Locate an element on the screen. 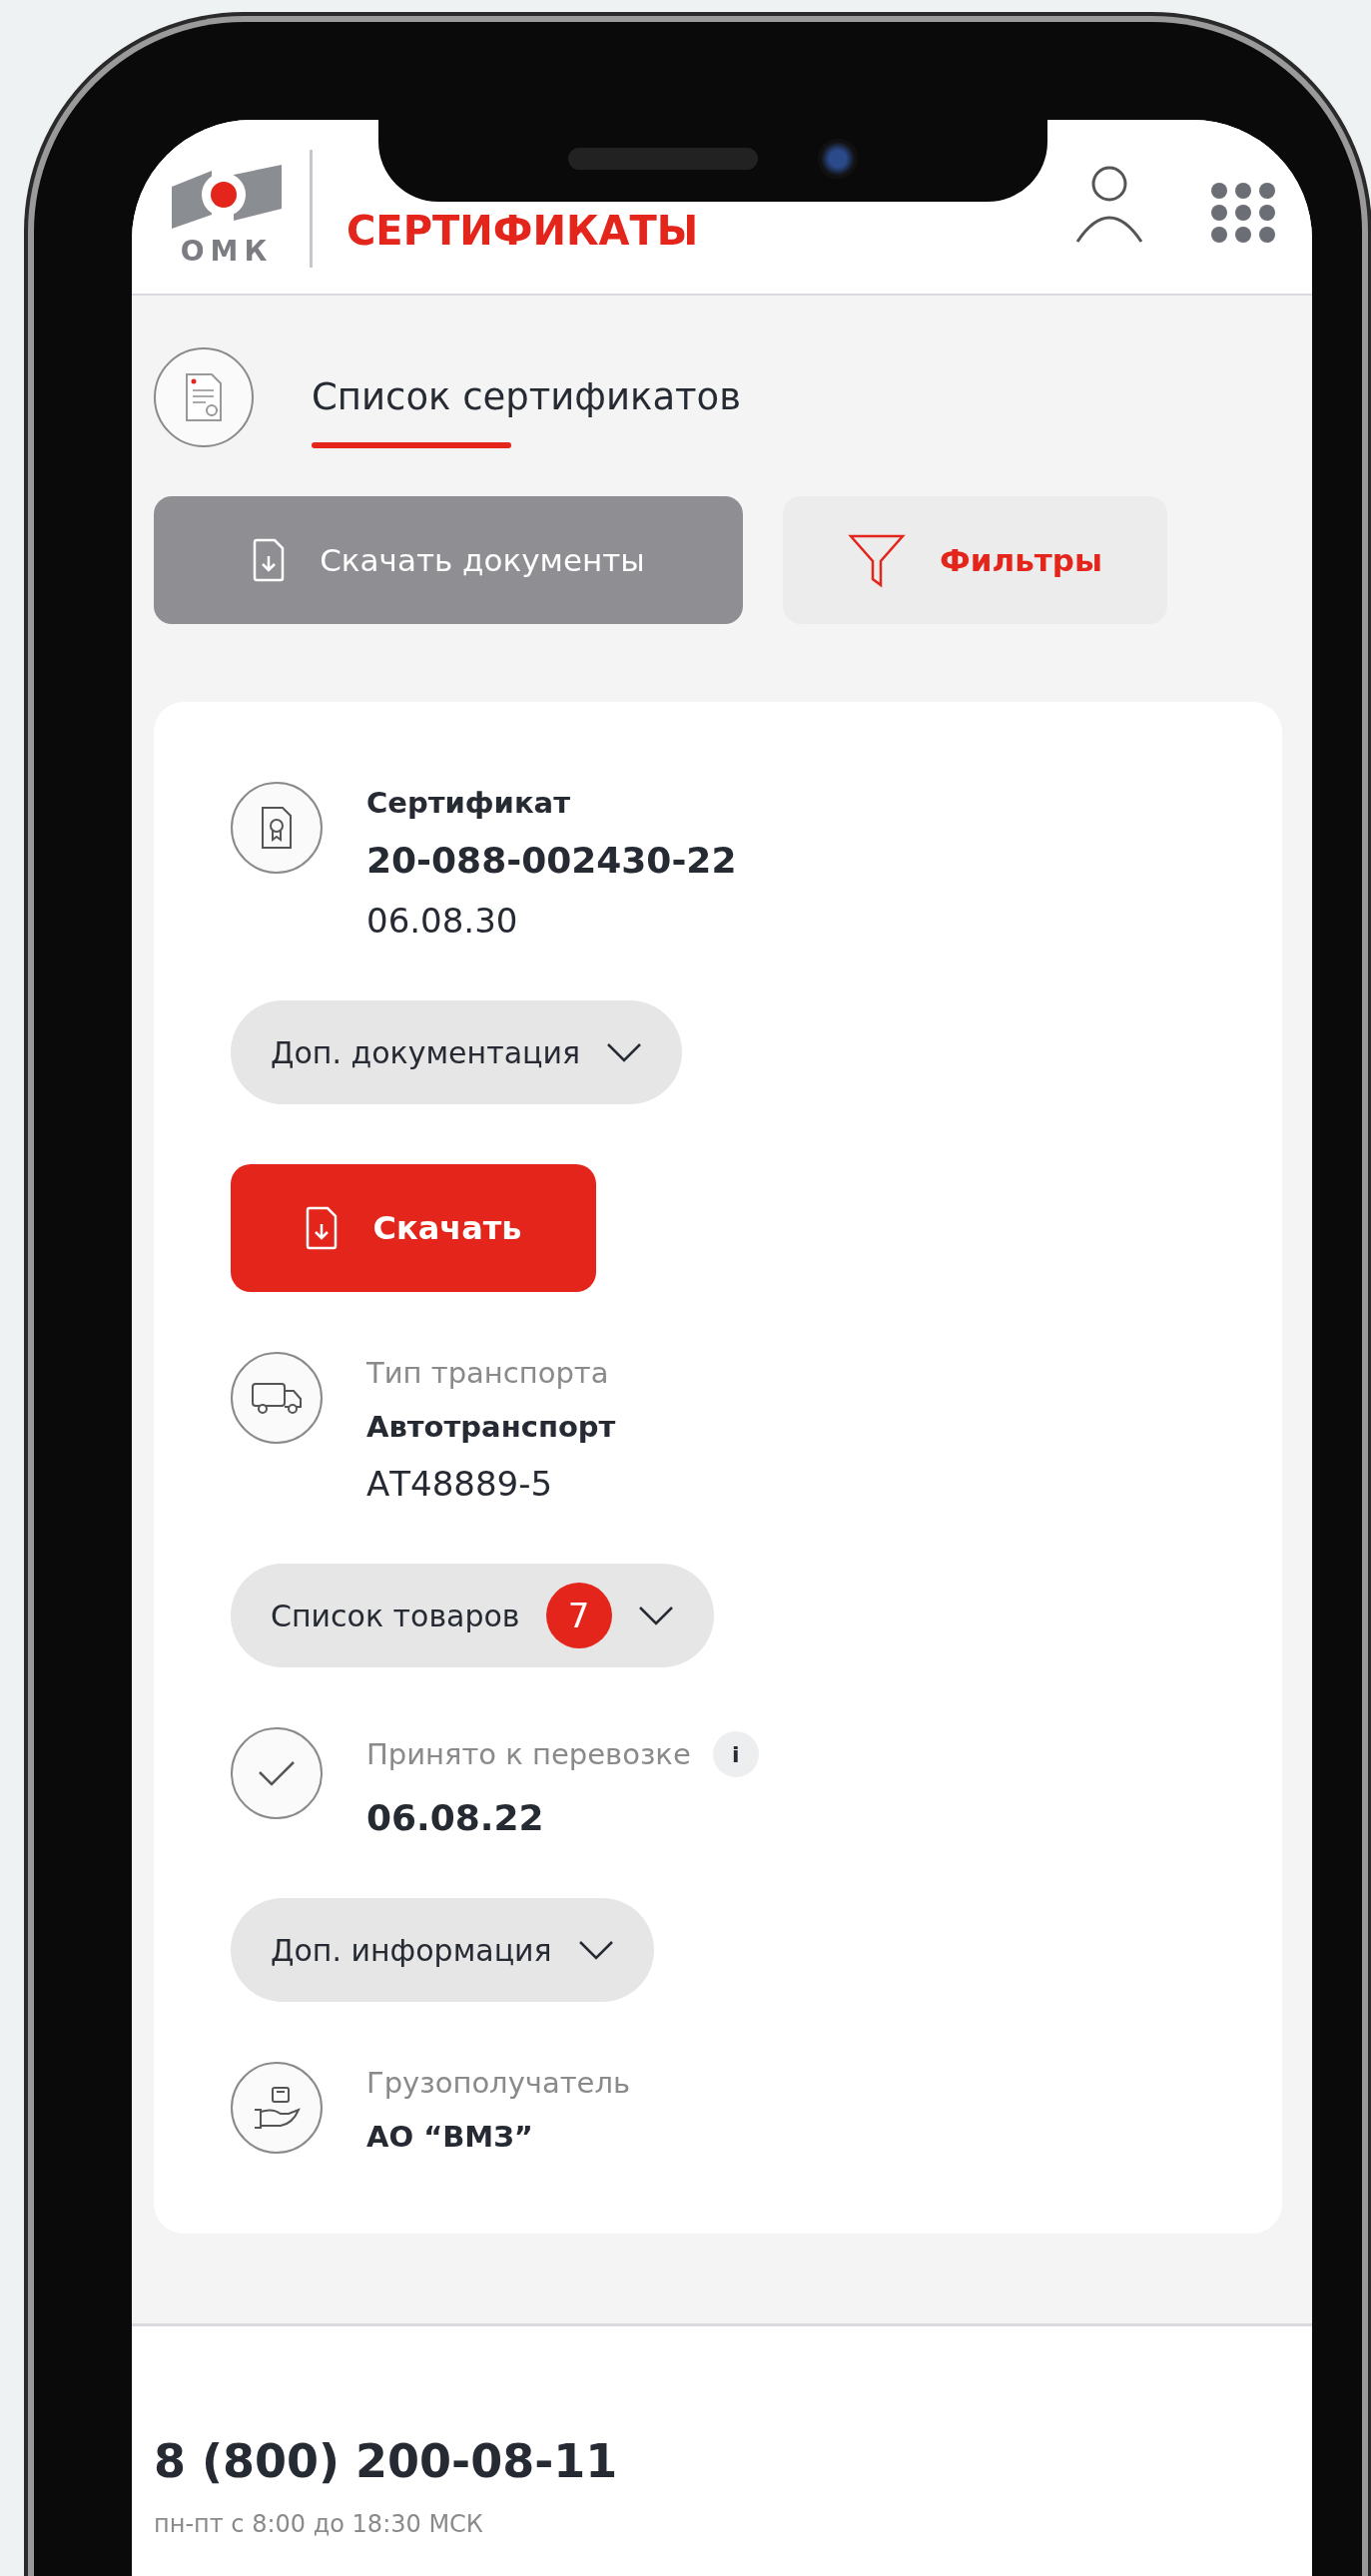 This screenshot has width=1371, height=2576. count-badge: 7 is located at coordinates (578, 1615).